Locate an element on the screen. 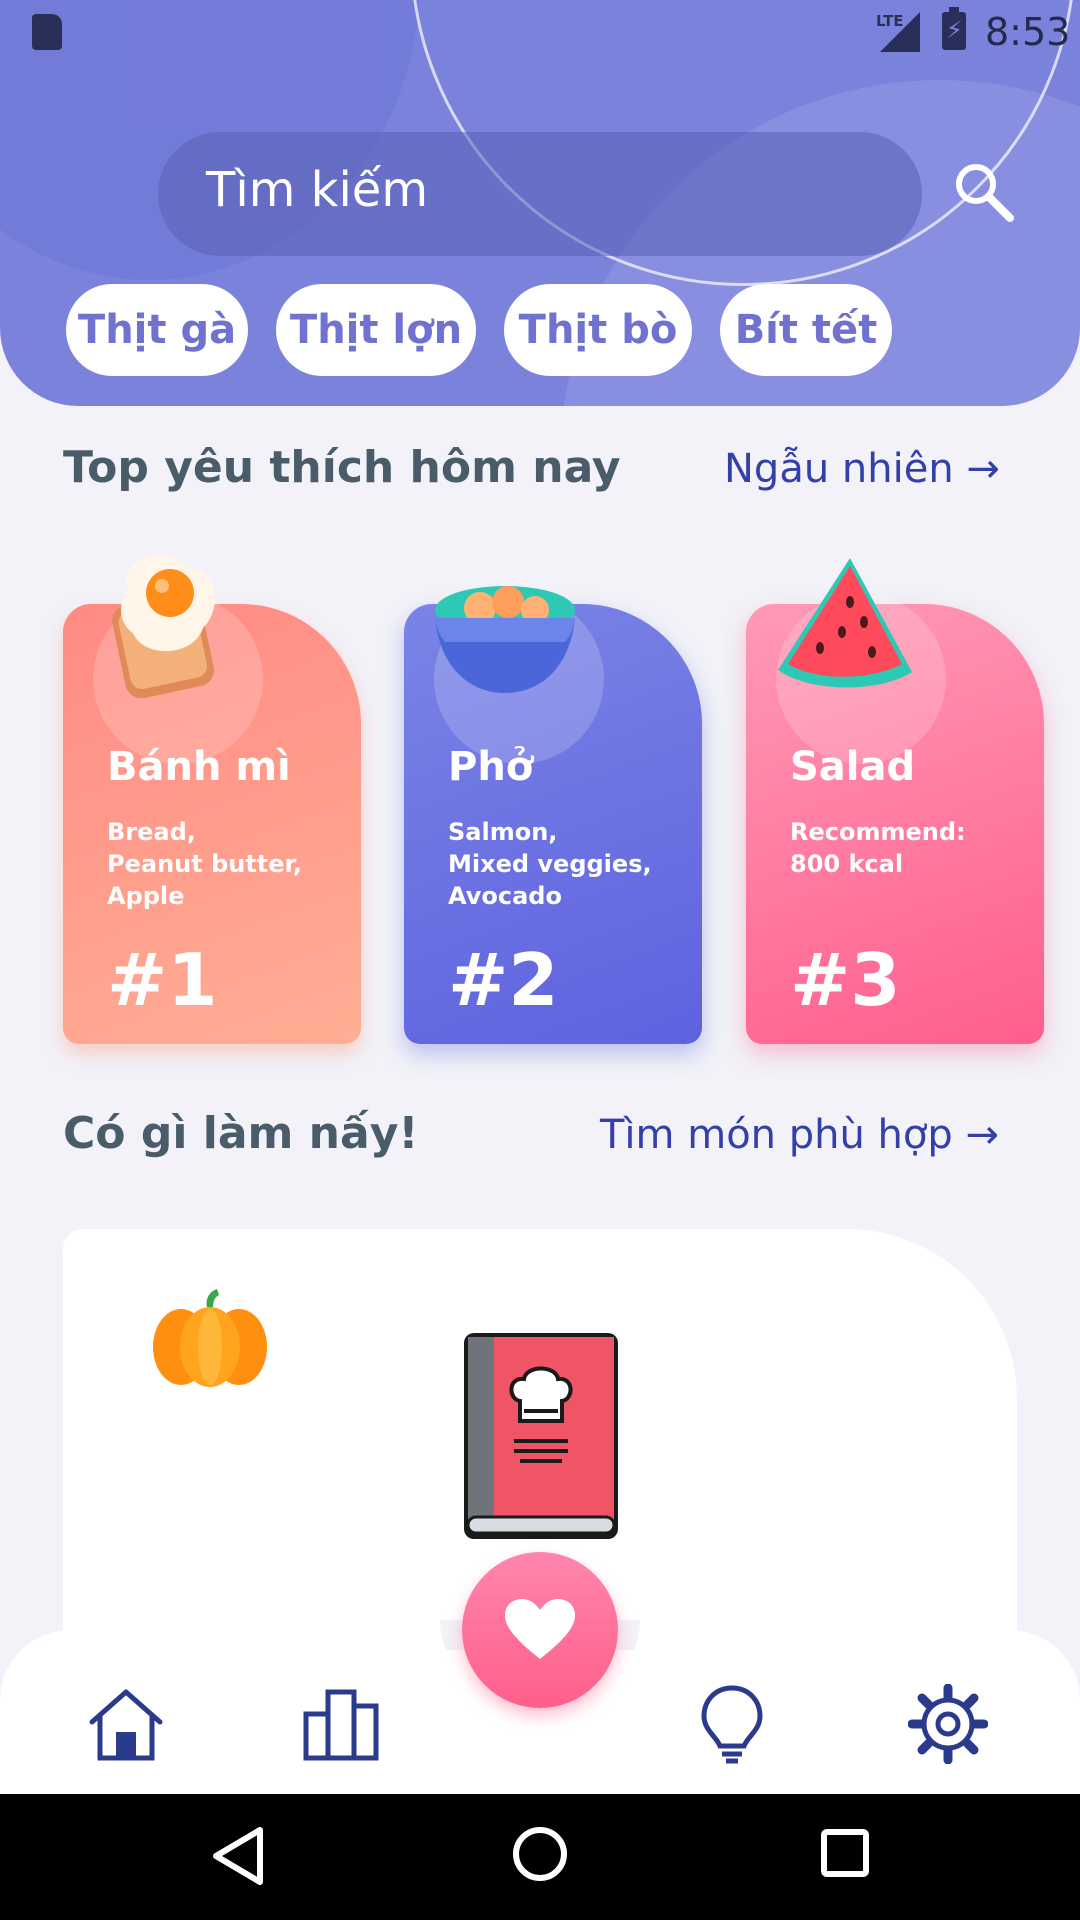 The height and width of the screenshot is (1920, 1080). card-title: Phở is located at coordinates (491, 767).